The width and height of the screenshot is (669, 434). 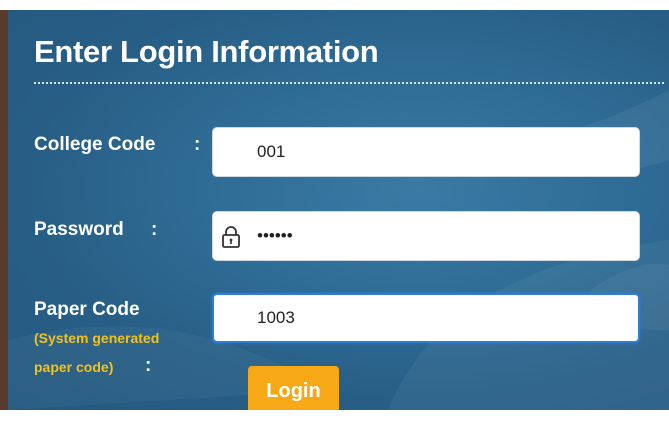 I want to click on password-field, so click(x=426, y=236).